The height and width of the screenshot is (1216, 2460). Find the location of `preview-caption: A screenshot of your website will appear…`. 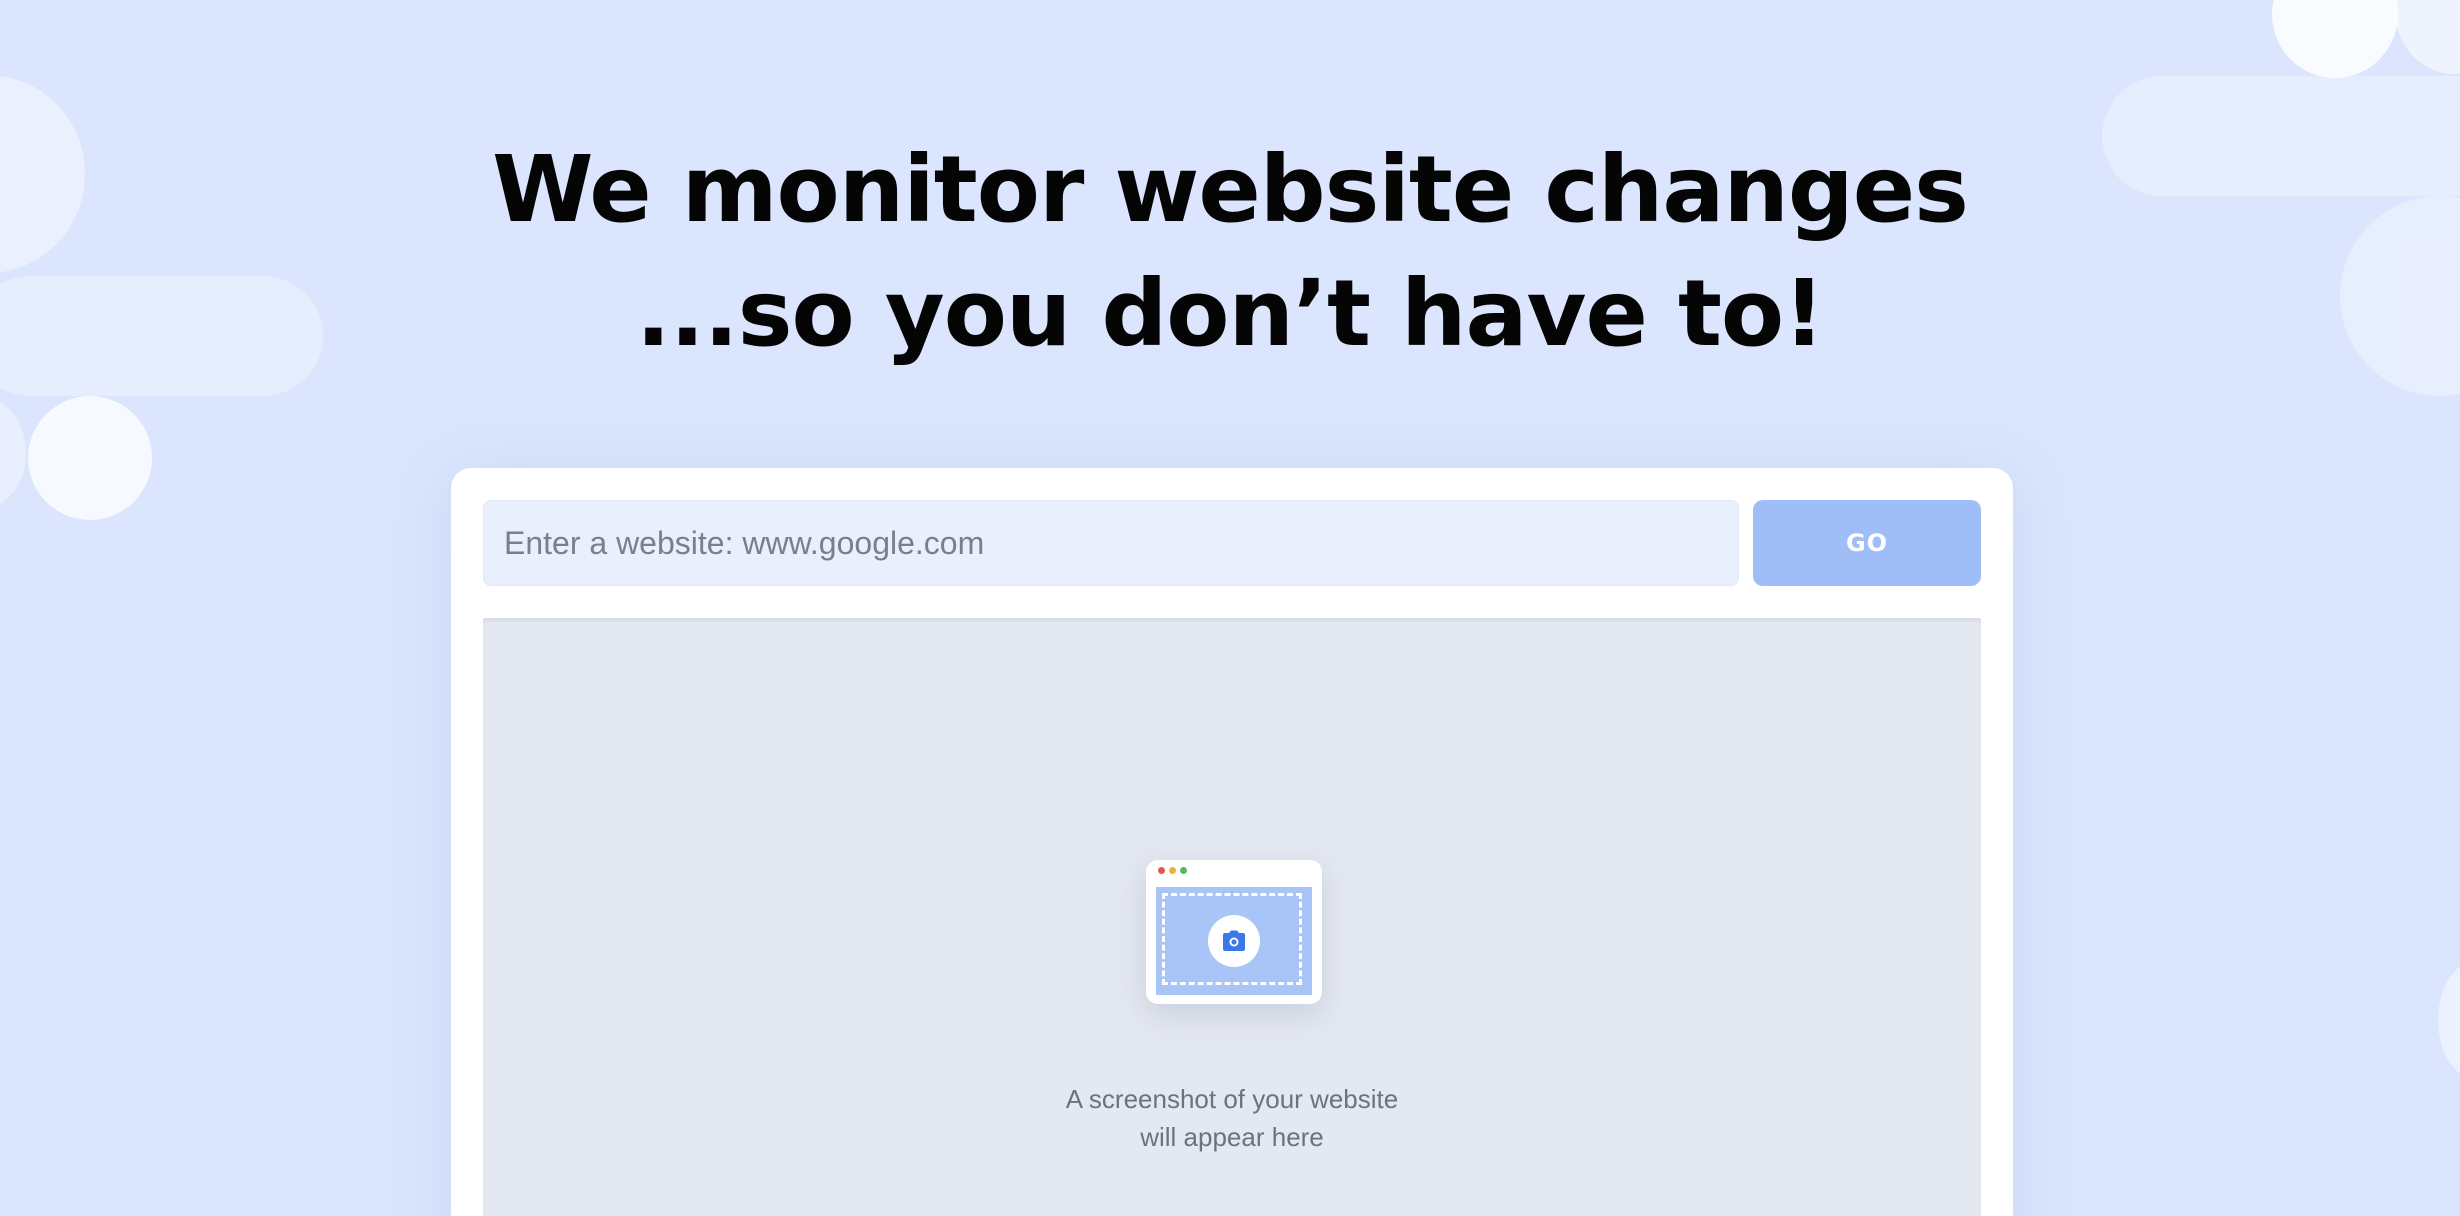

preview-caption: A screenshot of your website will appear… is located at coordinates (1232, 1118).